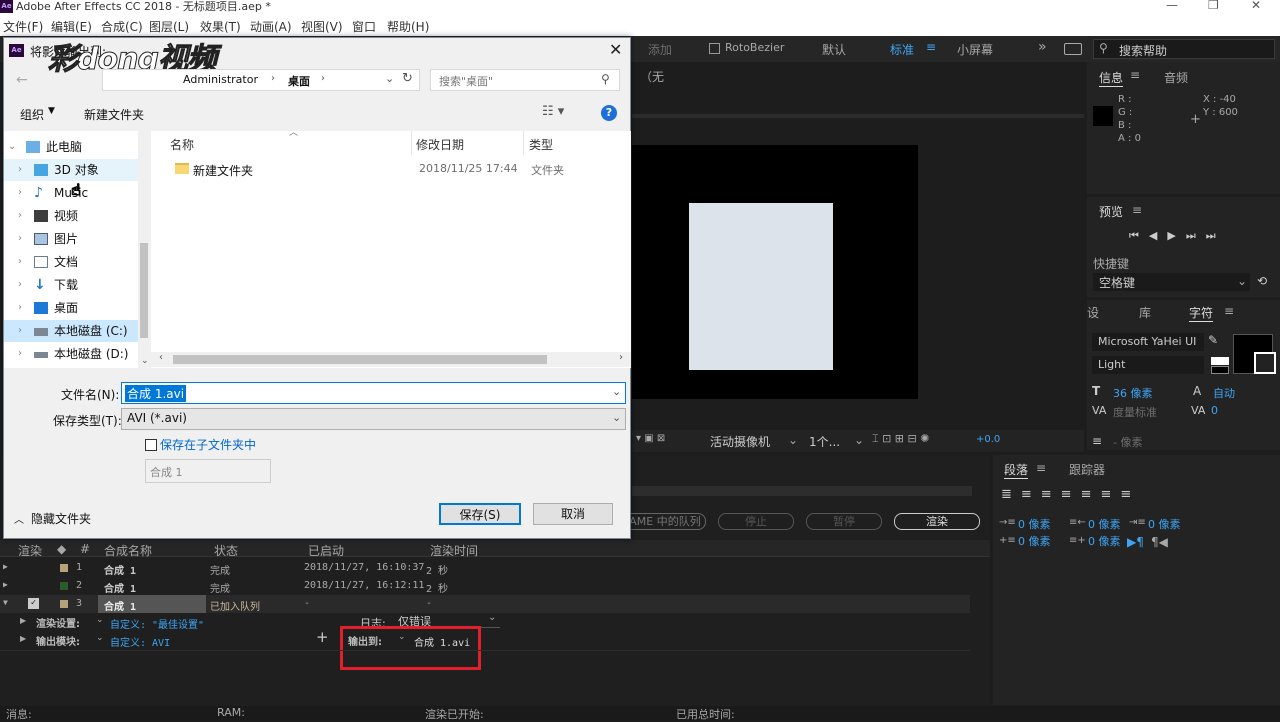 The height and width of the screenshot is (722, 1280). Describe the element at coordinates (1159, 542) in the screenshot. I see `rtl-icon: ¶◀` at that location.